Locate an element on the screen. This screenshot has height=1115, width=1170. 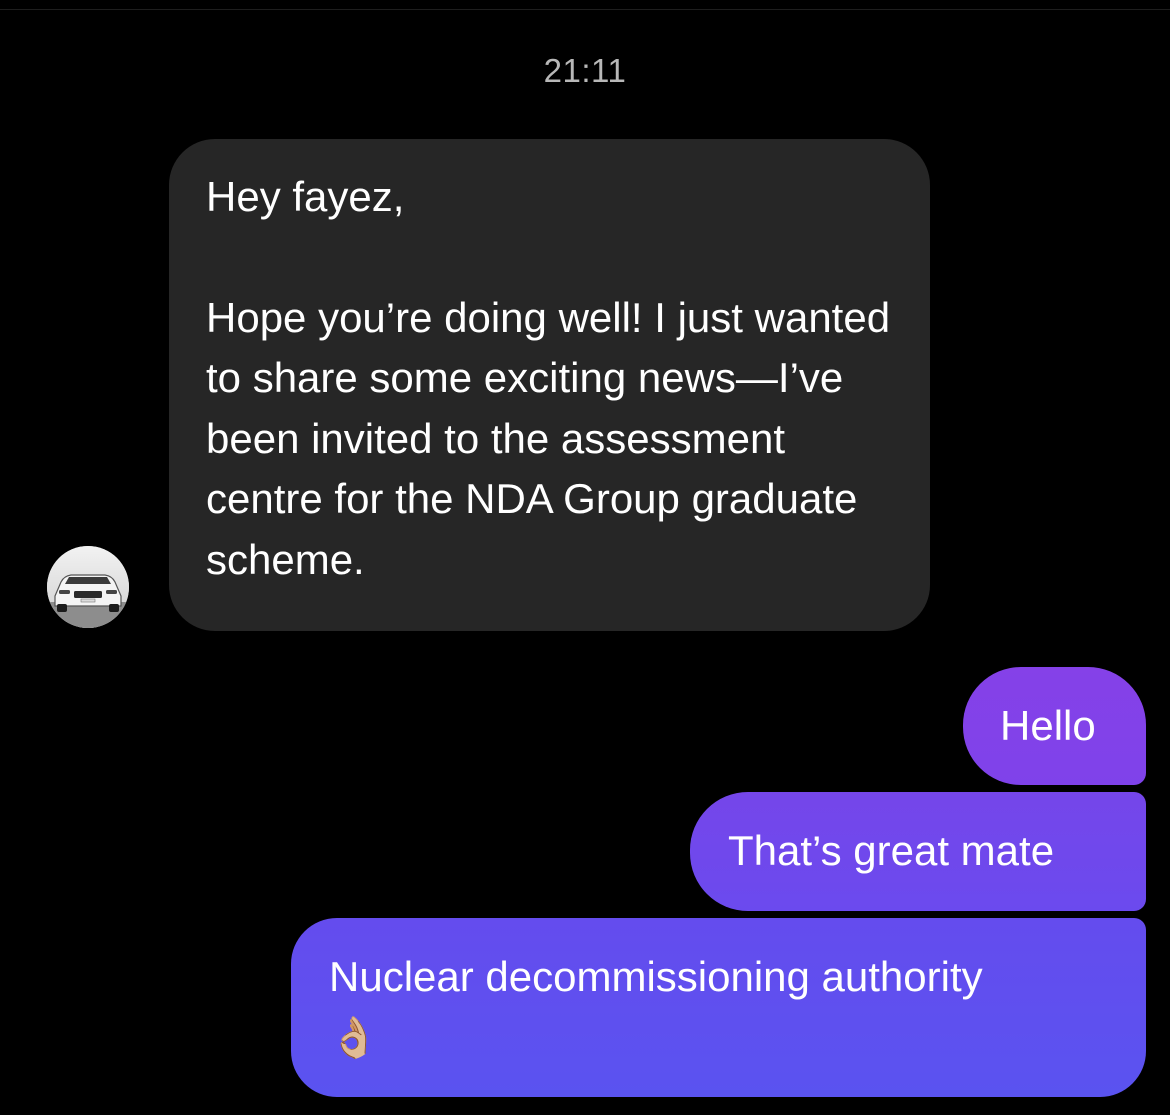
incoming-message-greeting: Hey fayez, is located at coordinates (305, 196).